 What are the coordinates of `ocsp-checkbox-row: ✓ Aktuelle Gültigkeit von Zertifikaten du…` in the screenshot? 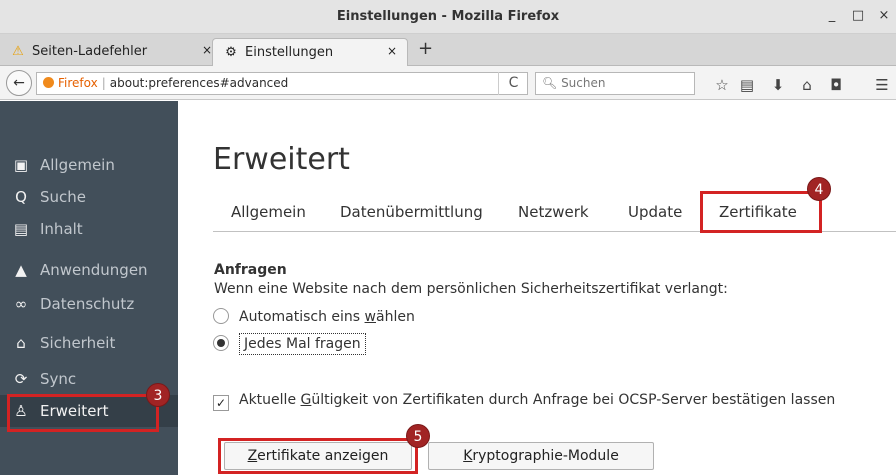 It's located at (524, 401).